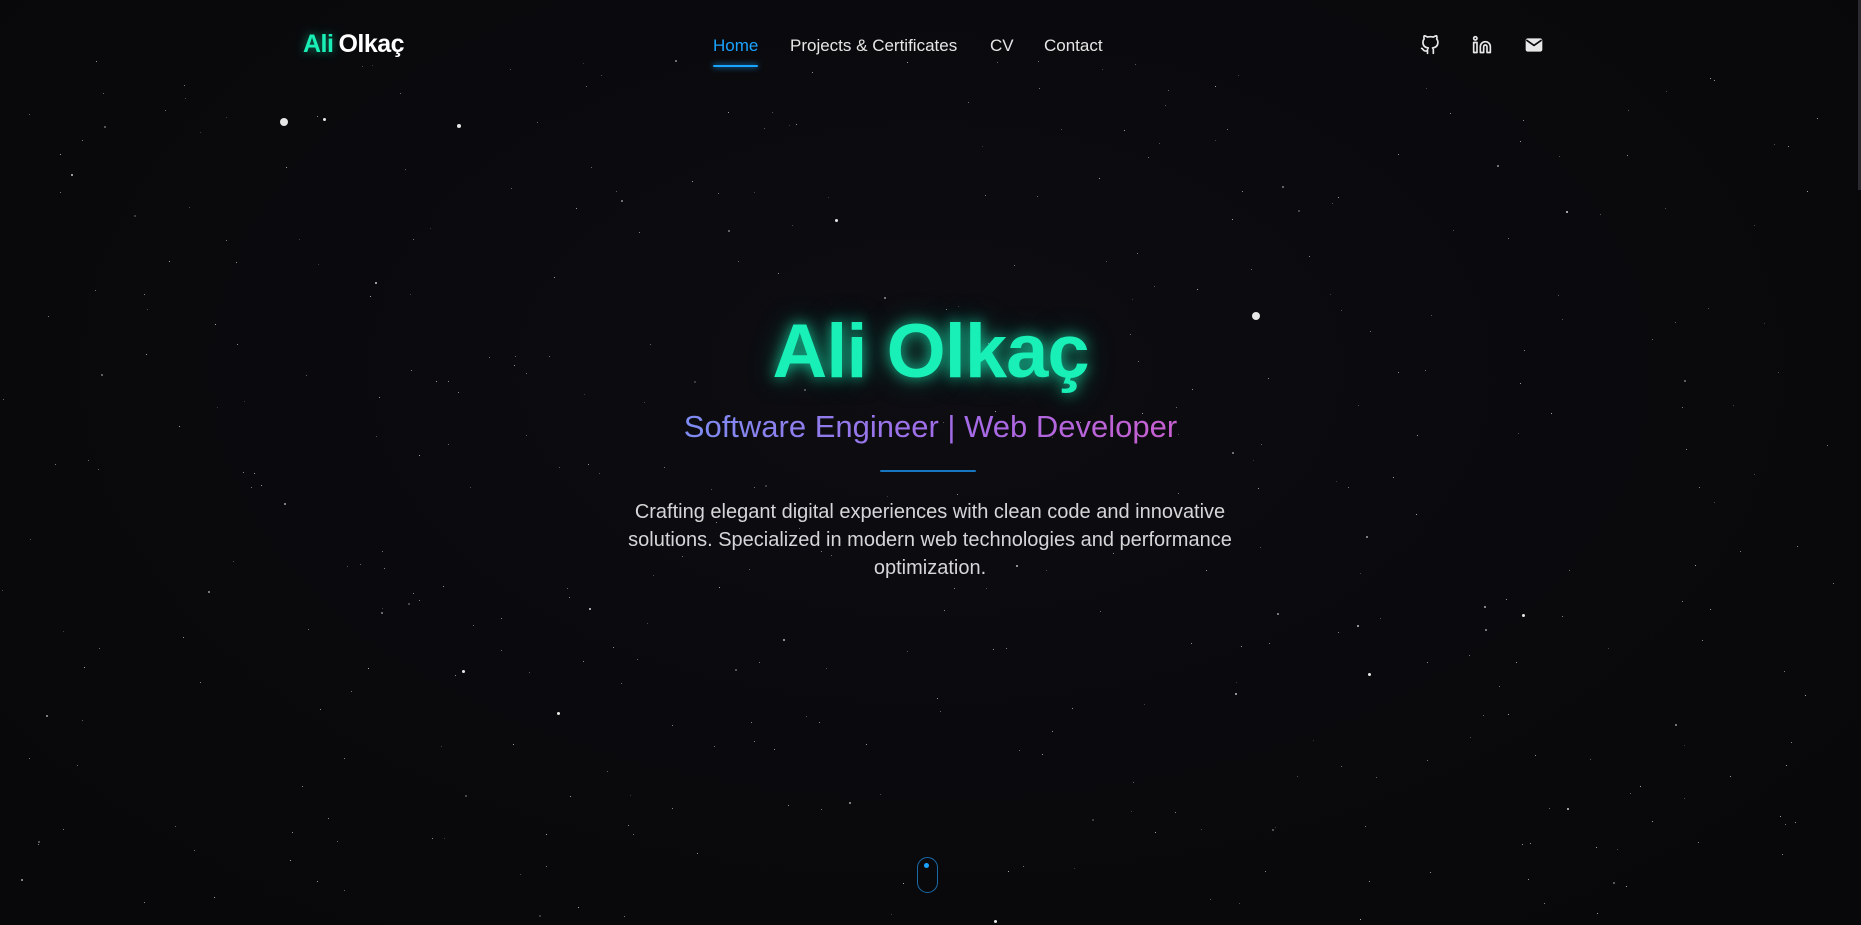  What do you see at coordinates (354, 44) in the screenshot?
I see `site-logo: Ali Olkaç` at bounding box center [354, 44].